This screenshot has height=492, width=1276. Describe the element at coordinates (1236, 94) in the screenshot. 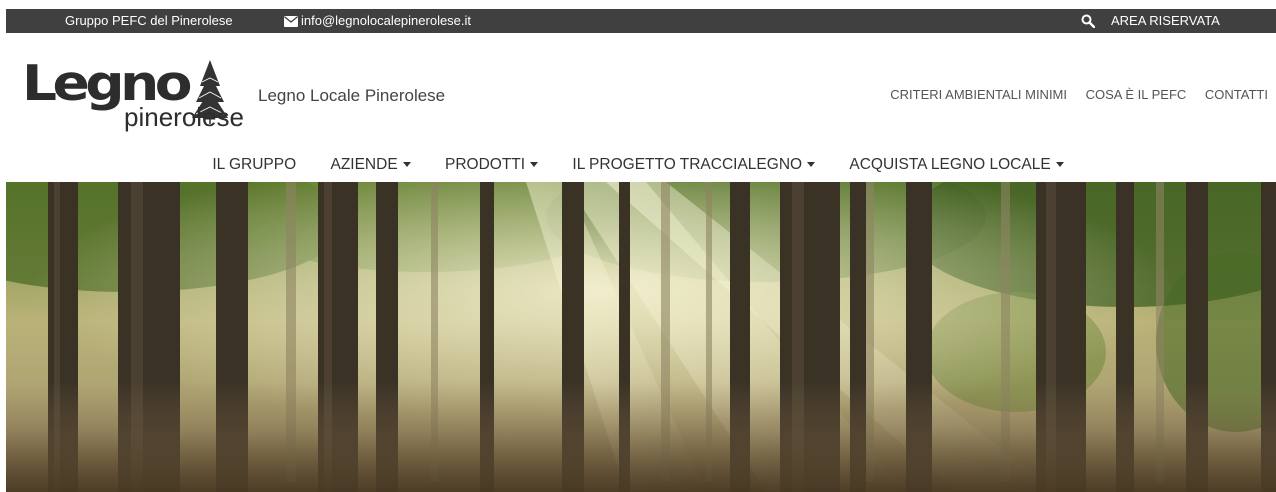

I see `contatti-link: CONTATTI` at that location.